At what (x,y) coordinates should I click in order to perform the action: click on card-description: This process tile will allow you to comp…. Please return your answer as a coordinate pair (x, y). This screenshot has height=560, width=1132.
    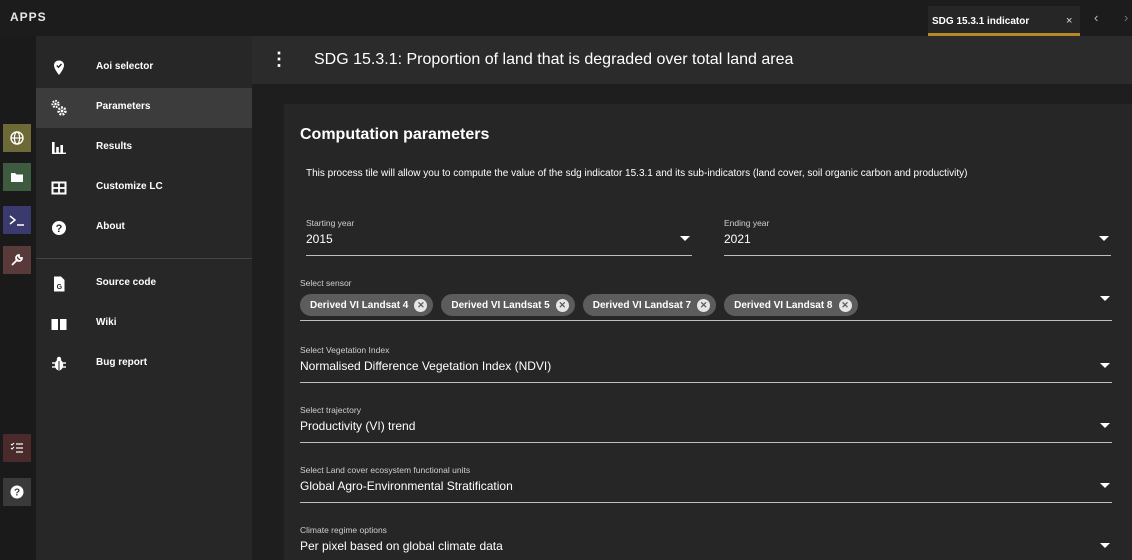
    Looking at the image, I should click on (637, 173).